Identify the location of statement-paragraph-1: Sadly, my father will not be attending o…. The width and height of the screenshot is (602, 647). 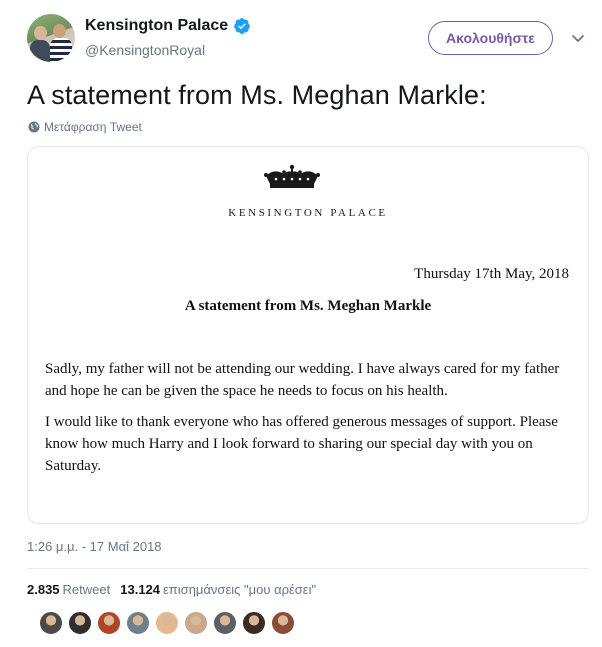
(302, 380).